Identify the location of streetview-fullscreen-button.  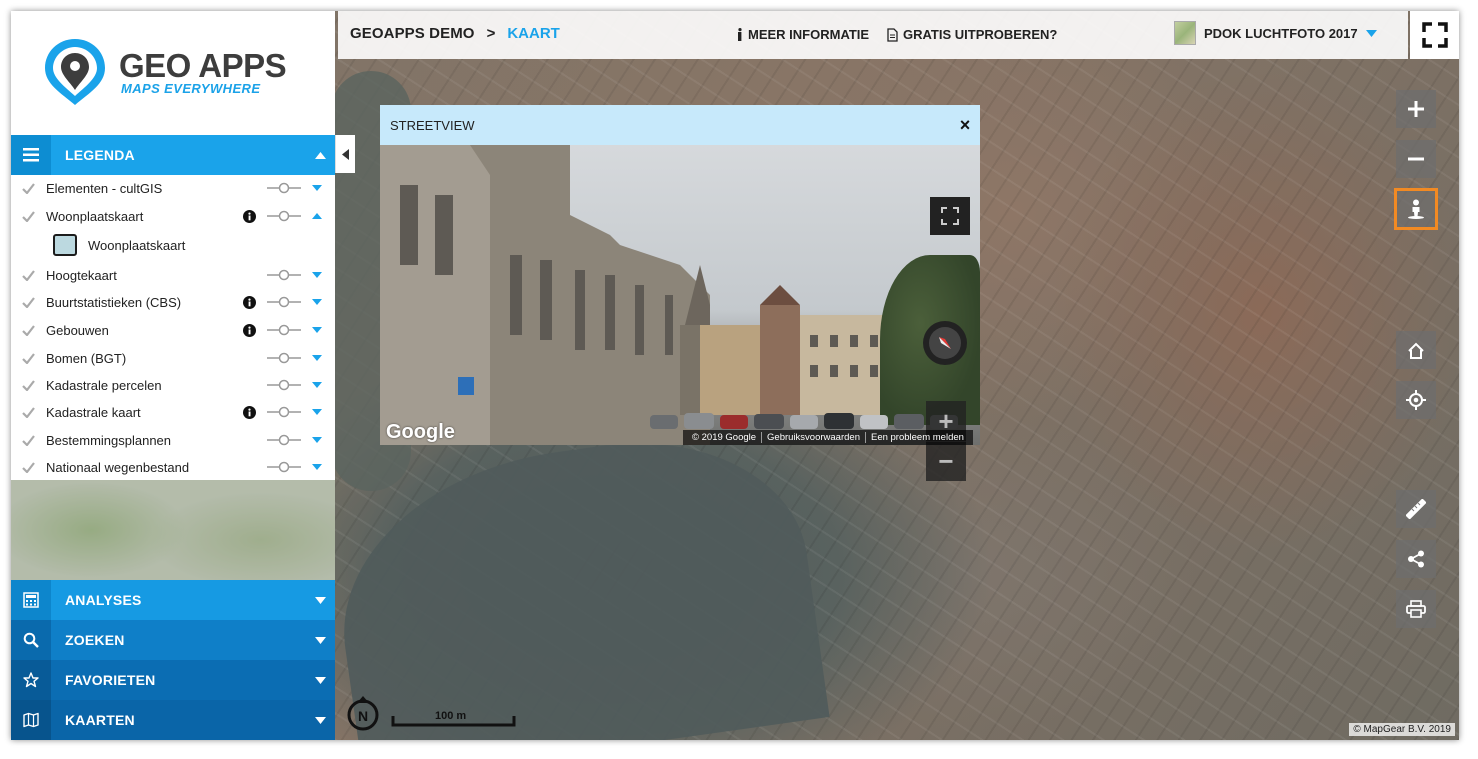
(950, 216).